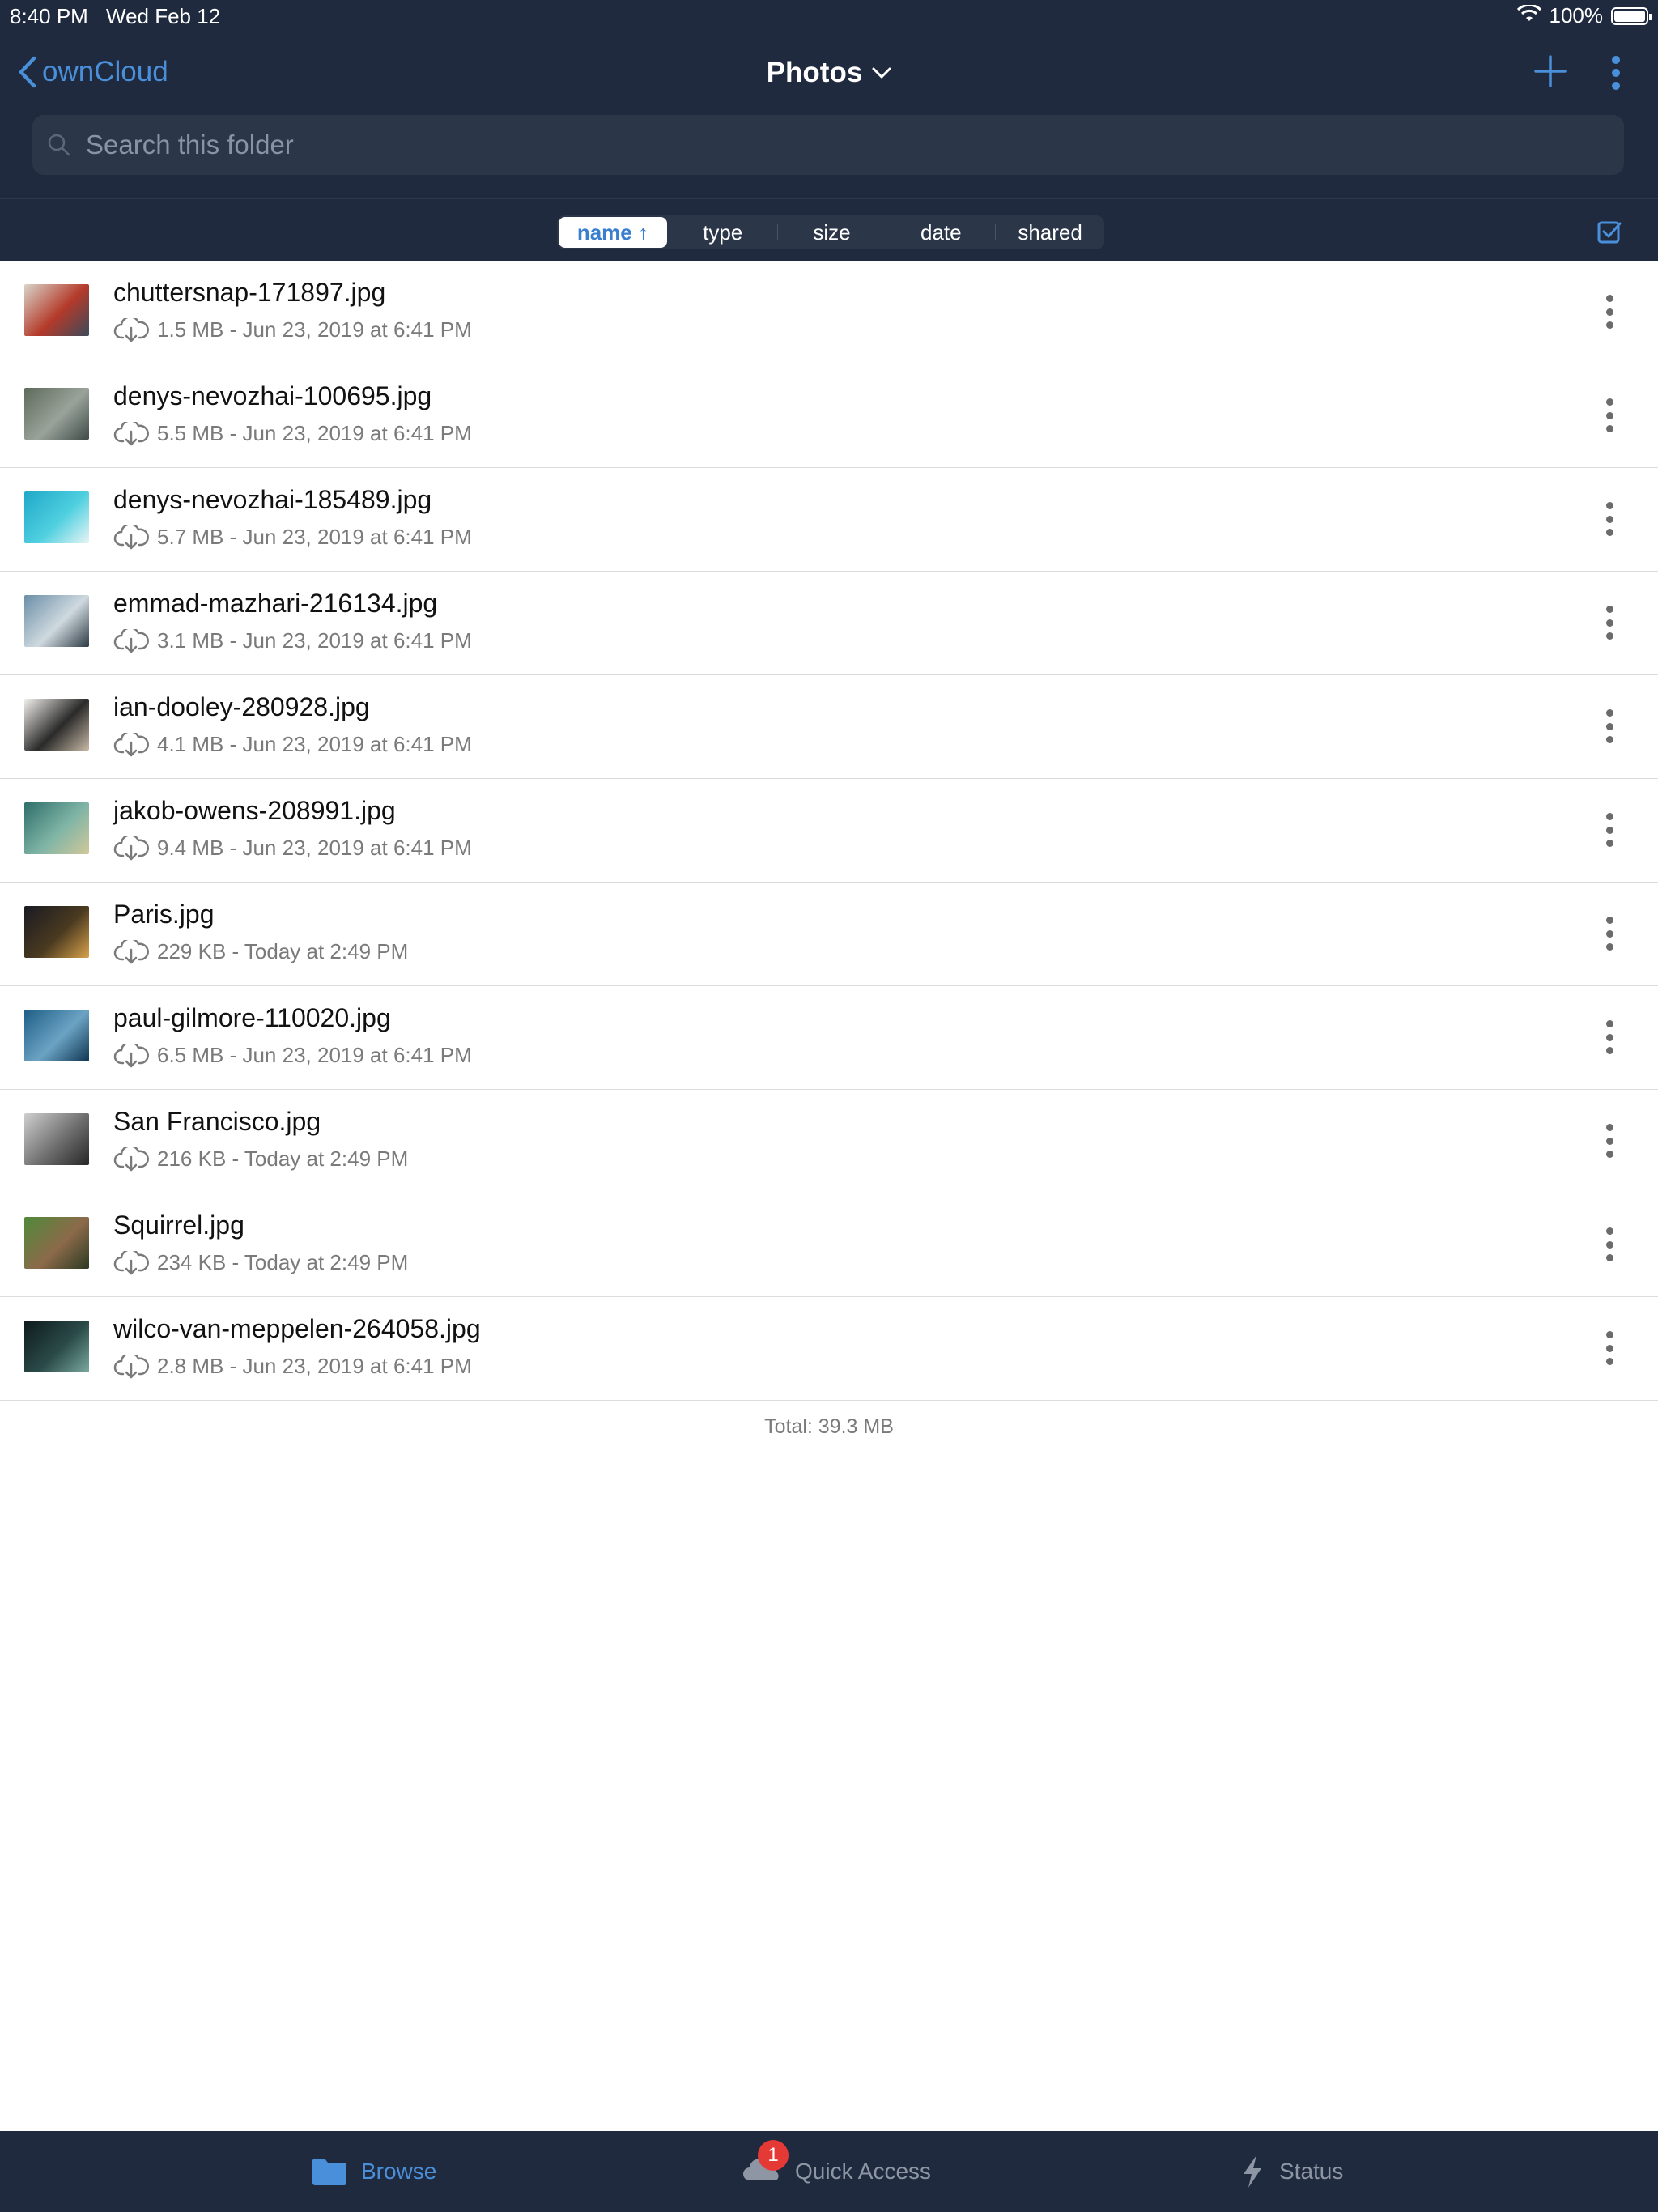 Image resolution: width=1658 pixels, height=2212 pixels. I want to click on tab-browse: Browse, so click(373, 2171).